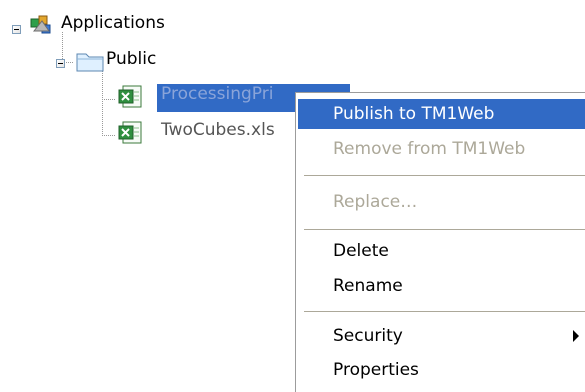  What do you see at coordinates (429, 149) in the screenshot?
I see `remove-from-tm1web-menu-item: Remove from TM1Web` at bounding box center [429, 149].